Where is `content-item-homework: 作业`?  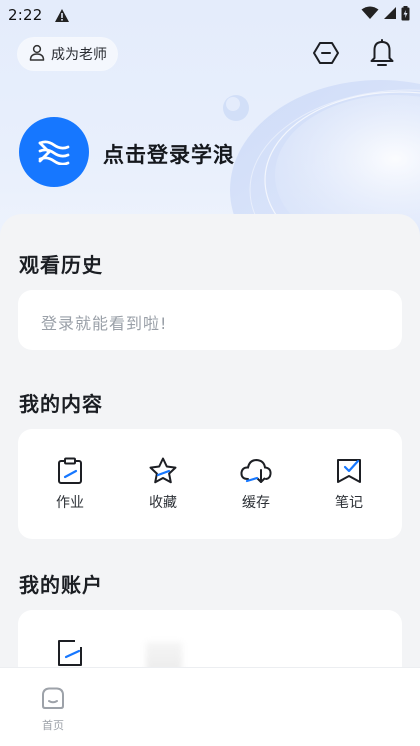
content-item-homework: 作业 is located at coordinates (70, 483).